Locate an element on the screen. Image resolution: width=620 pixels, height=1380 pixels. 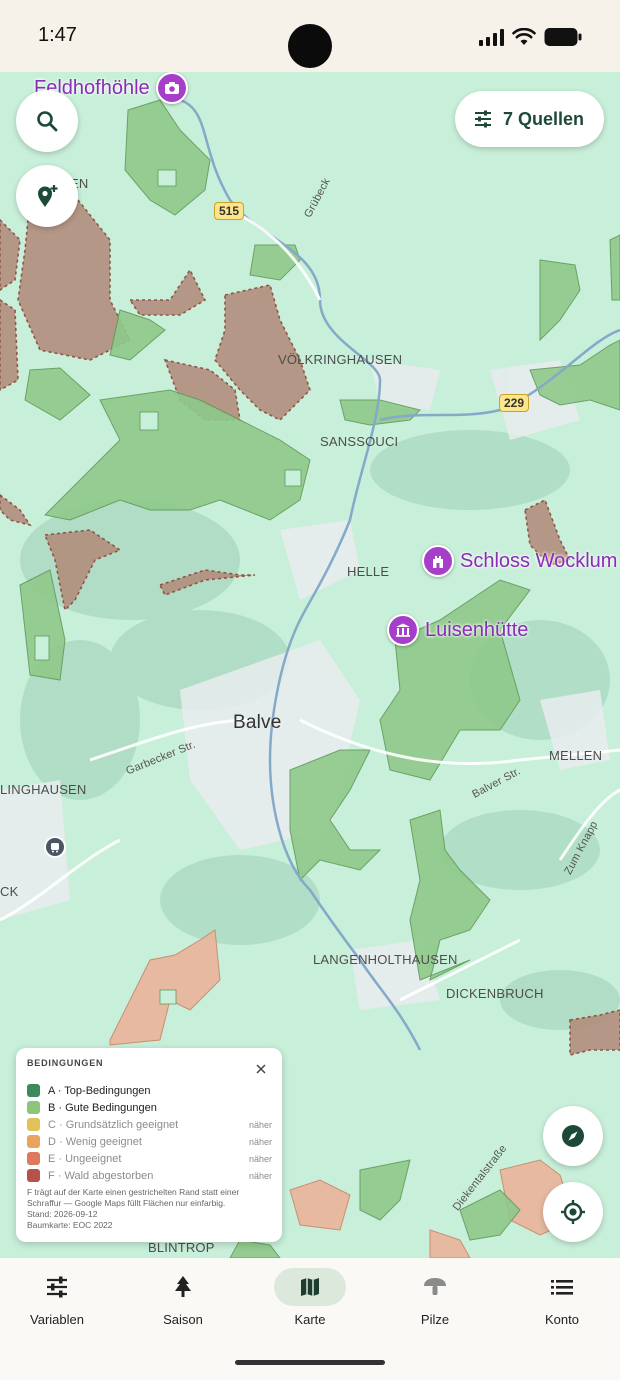
place-label-sanssouci: SANSSOUCI is located at coordinates (359, 441).